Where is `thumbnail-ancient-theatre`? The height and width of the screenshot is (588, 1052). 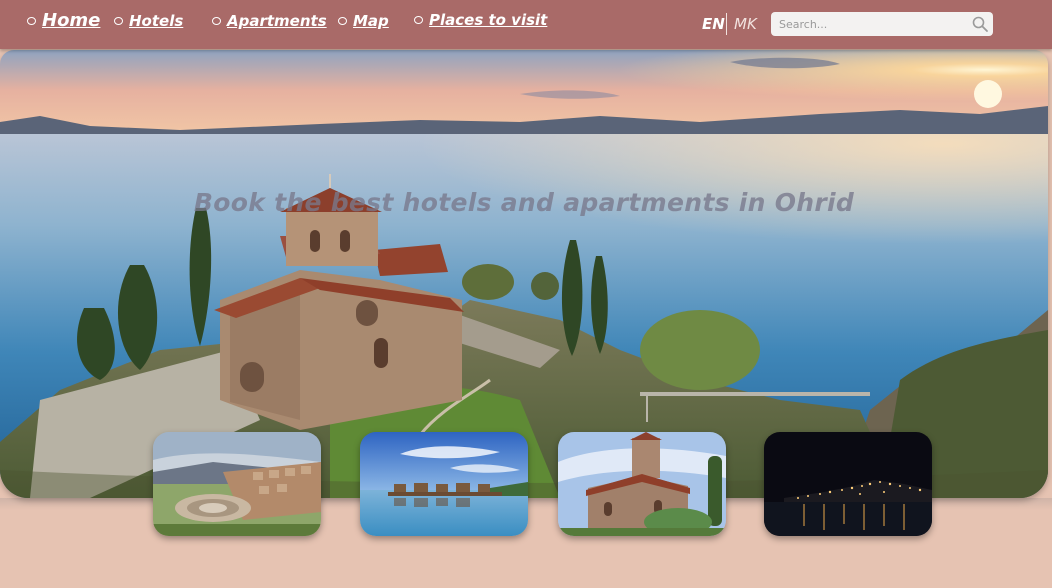 thumbnail-ancient-theatre is located at coordinates (237, 484).